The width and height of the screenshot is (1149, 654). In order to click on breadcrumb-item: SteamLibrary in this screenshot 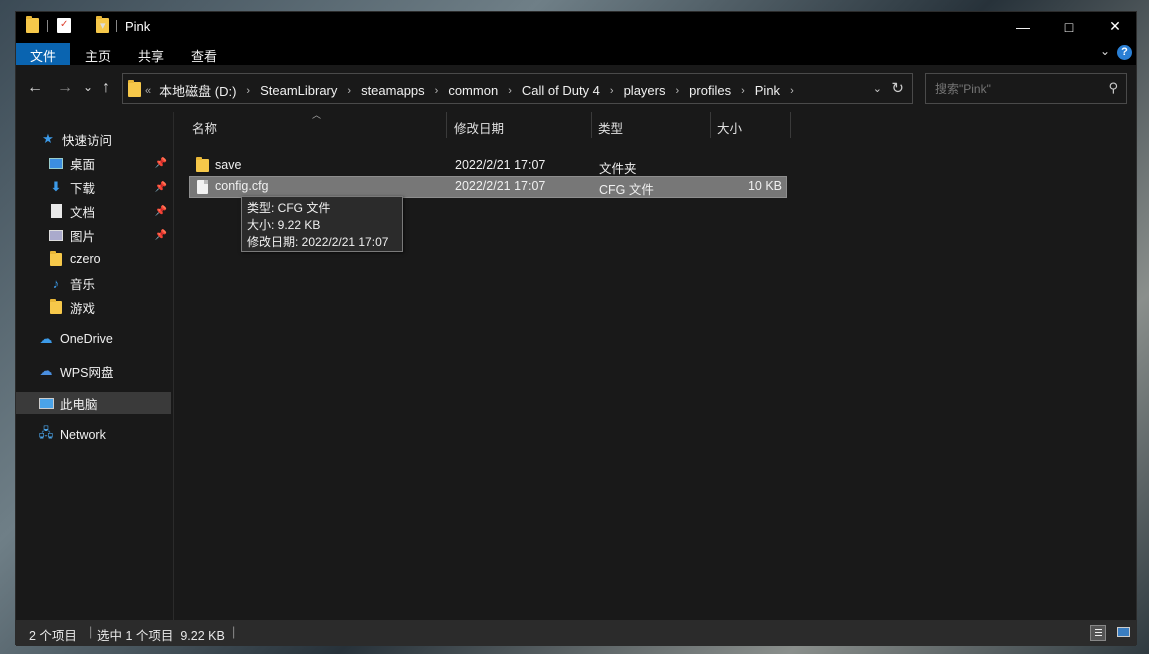, I will do `click(298, 90)`.